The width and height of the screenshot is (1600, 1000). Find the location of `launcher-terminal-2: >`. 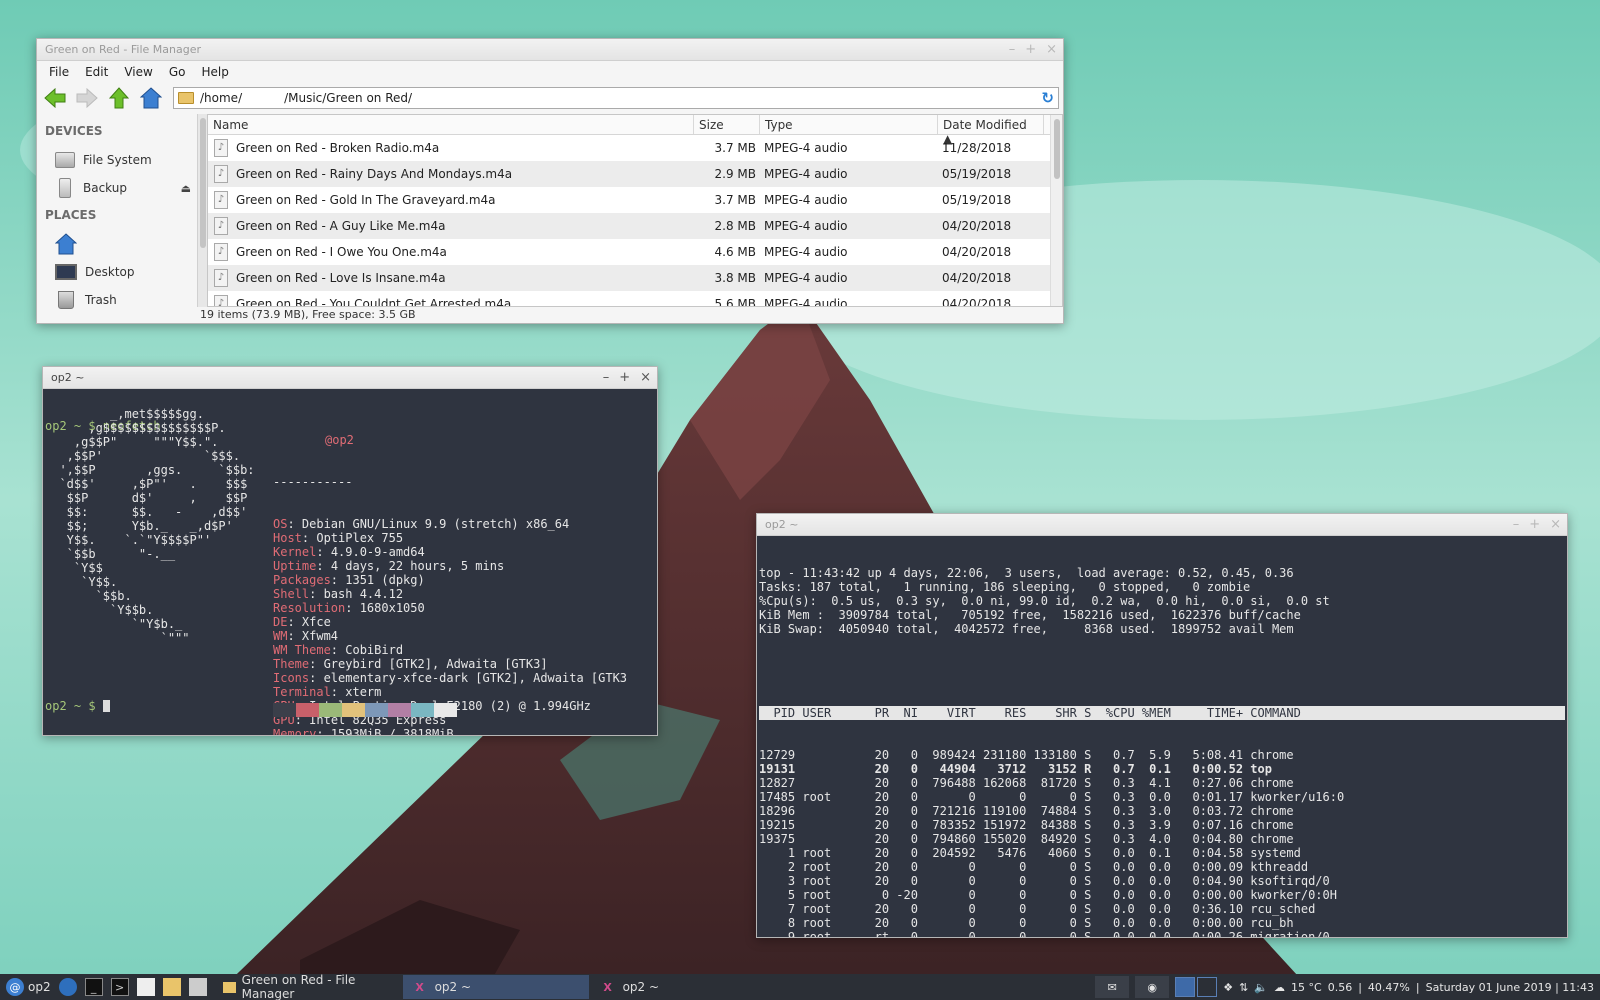

launcher-terminal-2: > is located at coordinates (120, 987).